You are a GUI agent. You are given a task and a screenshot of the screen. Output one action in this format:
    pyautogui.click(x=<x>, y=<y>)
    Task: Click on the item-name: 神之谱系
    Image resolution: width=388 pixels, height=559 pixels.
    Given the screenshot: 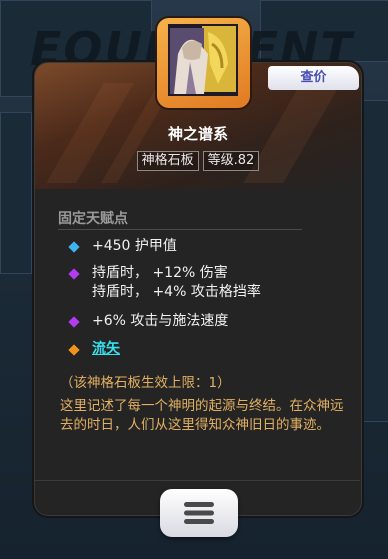 What is the action you would take?
    pyautogui.click(x=197, y=134)
    